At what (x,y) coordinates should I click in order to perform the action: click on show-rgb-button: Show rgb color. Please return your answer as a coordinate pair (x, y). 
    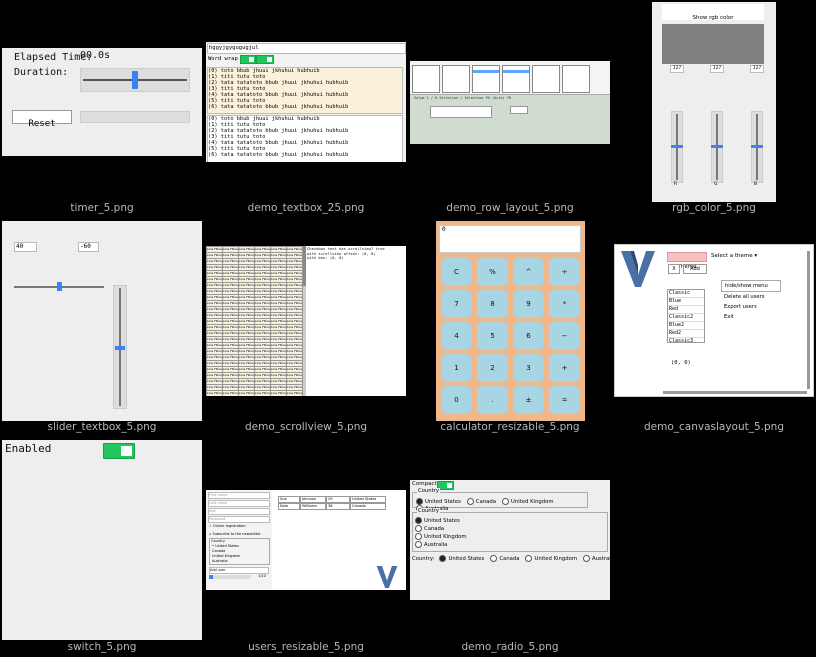
    Looking at the image, I should click on (713, 12).